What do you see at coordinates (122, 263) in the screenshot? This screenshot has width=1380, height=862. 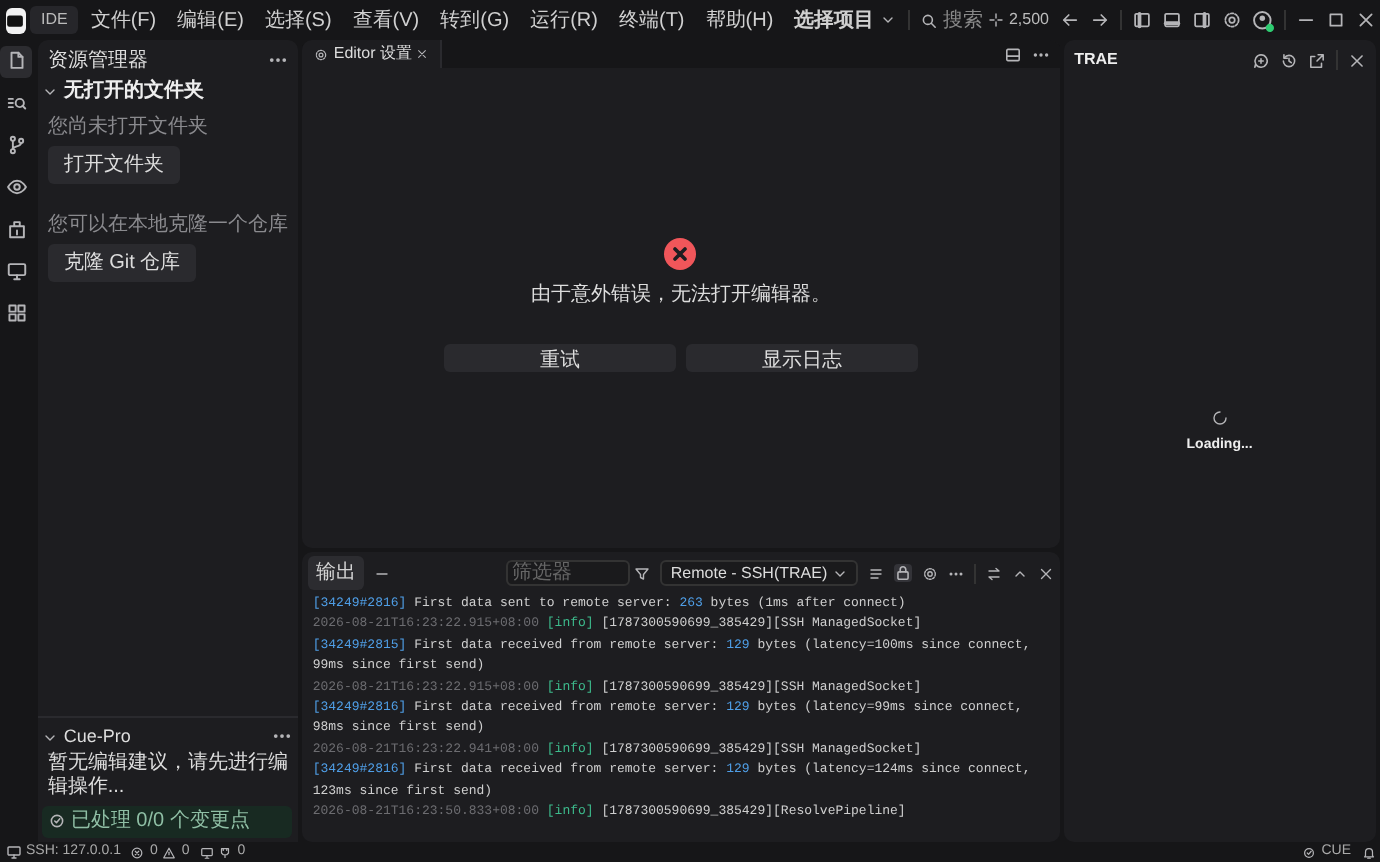 I see `clone-repository-button: 克隆 Git 仓库` at bounding box center [122, 263].